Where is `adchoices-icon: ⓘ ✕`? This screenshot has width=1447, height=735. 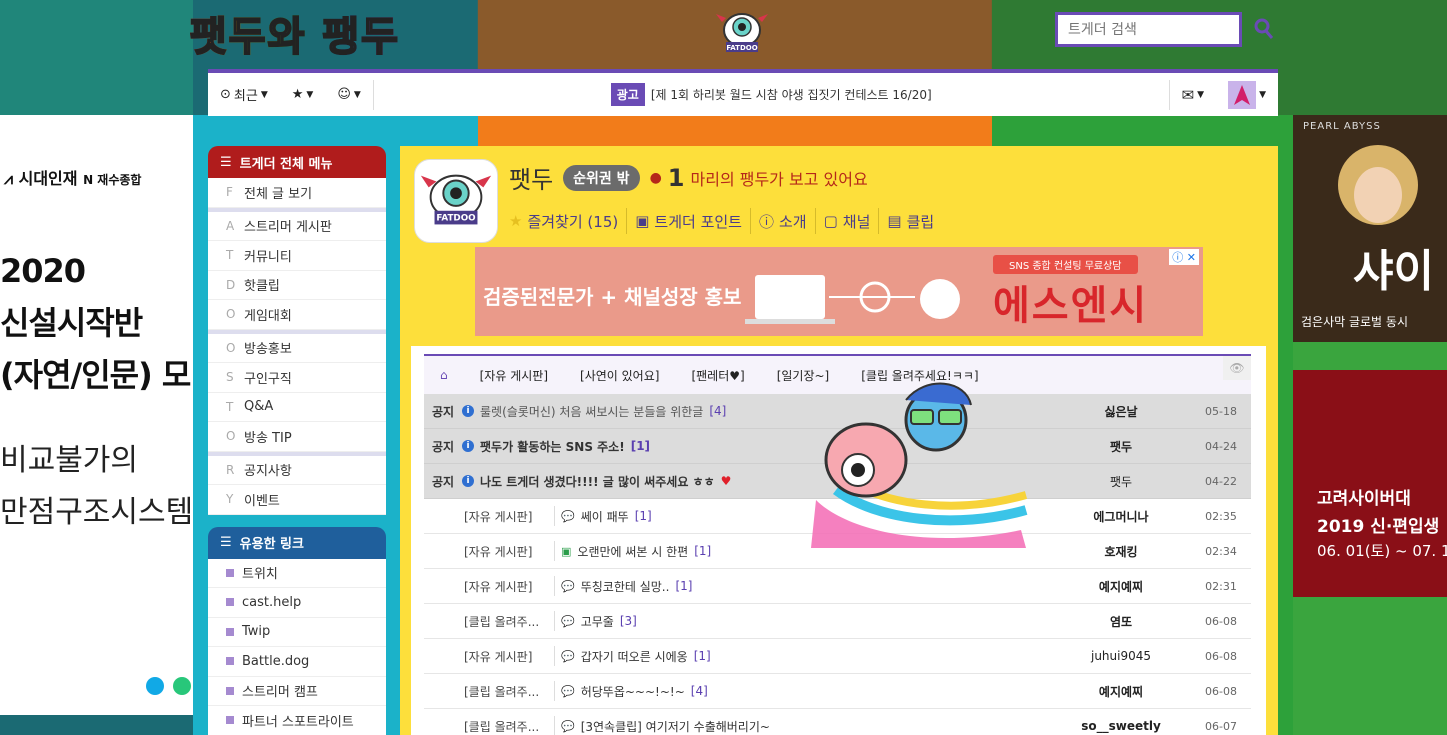 adchoices-icon: ⓘ ✕ is located at coordinates (1184, 257).